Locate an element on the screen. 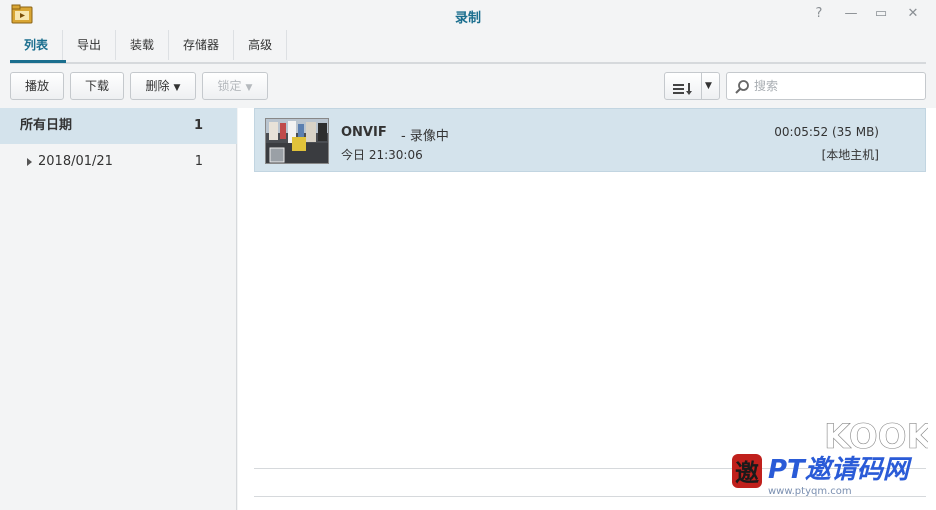 The width and height of the screenshot is (936, 510). recording-host: [本地主机] is located at coordinates (850, 155).